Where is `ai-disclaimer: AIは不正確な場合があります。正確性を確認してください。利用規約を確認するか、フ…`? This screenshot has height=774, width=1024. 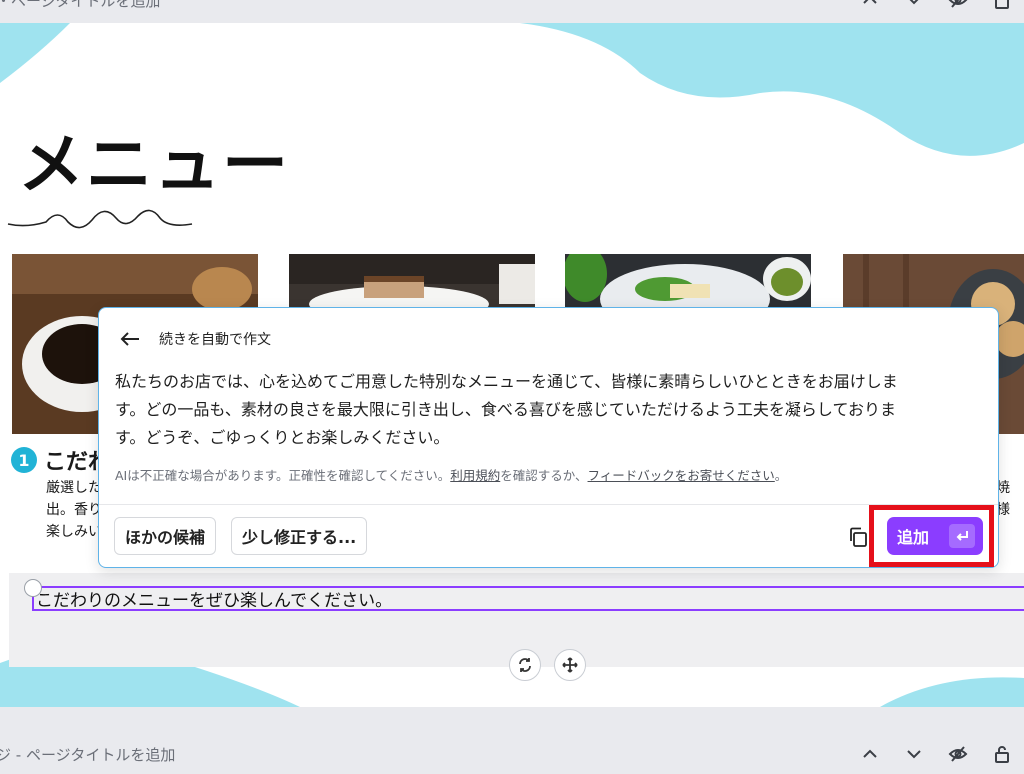 ai-disclaimer: AIは不正確な場合があります。正確性を確認してください。利用規約を確認するか、フ… is located at coordinates (451, 474).